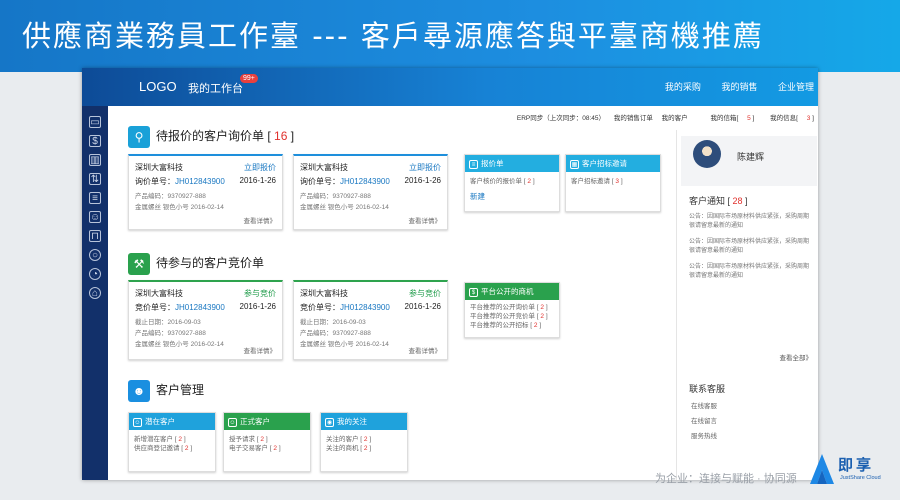  I want to click on opportunity-line: 平台推荐的公开询价单 [ 2 ], so click(512, 307).